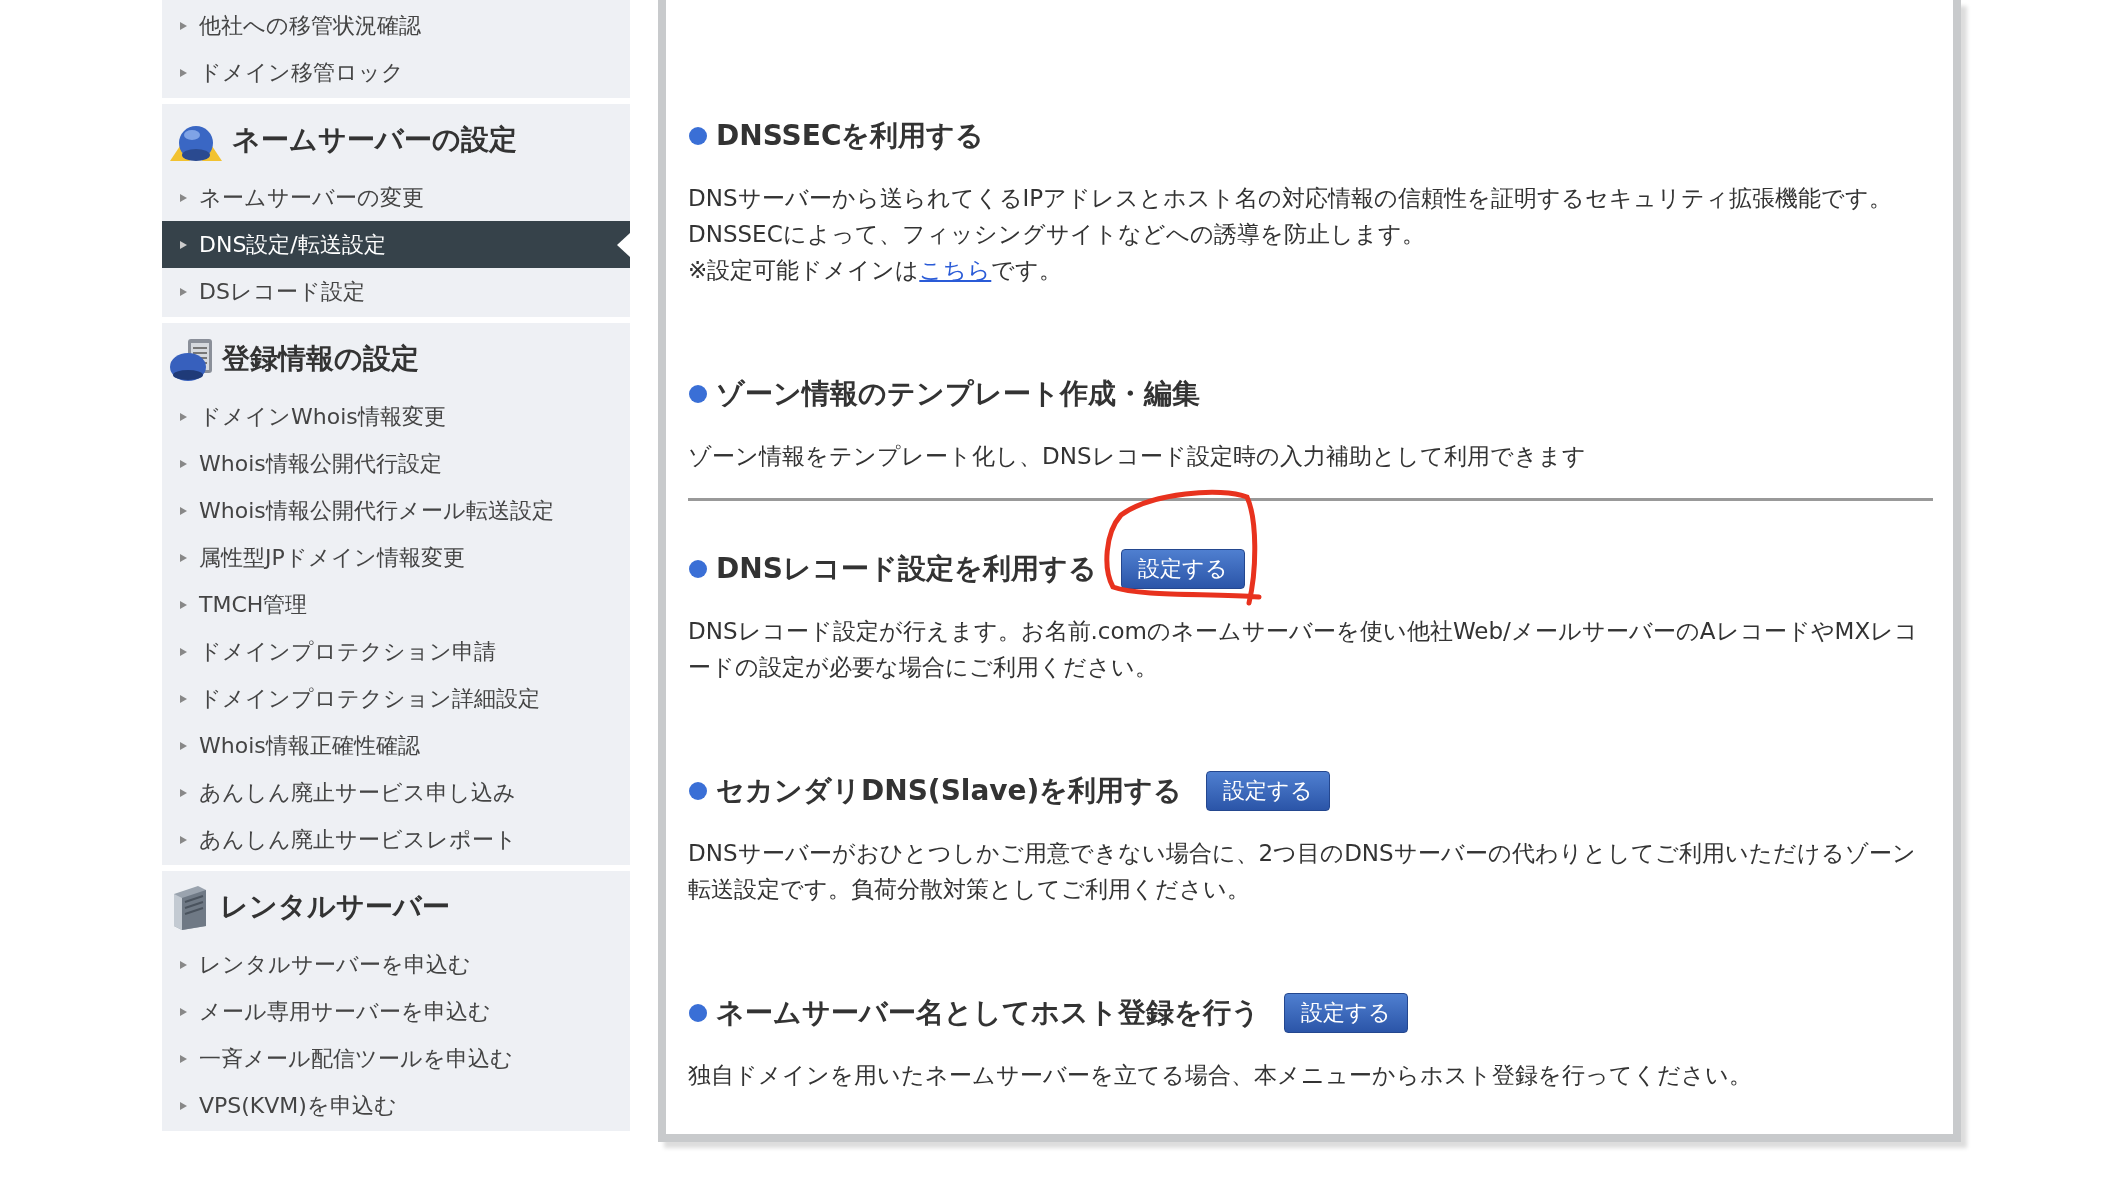 The height and width of the screenshot is (1198, 2106). I want to click on sidebar-link: Whois情報正確性確認, so click(396, 745).